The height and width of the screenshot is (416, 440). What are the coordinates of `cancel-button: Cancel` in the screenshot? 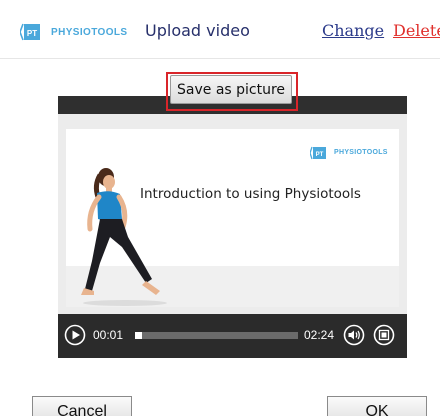 It's located at (82, 406).